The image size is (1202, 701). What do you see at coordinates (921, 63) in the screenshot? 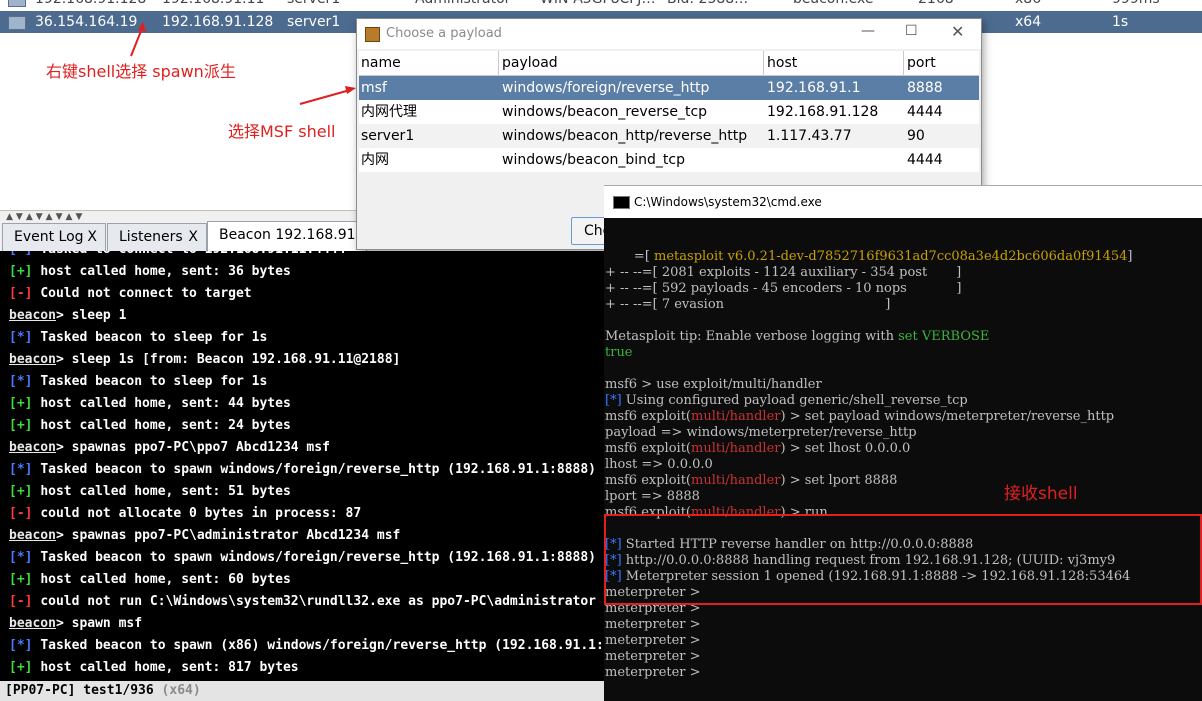
I see `col-header-port: port` at bounding box center [921, 63].